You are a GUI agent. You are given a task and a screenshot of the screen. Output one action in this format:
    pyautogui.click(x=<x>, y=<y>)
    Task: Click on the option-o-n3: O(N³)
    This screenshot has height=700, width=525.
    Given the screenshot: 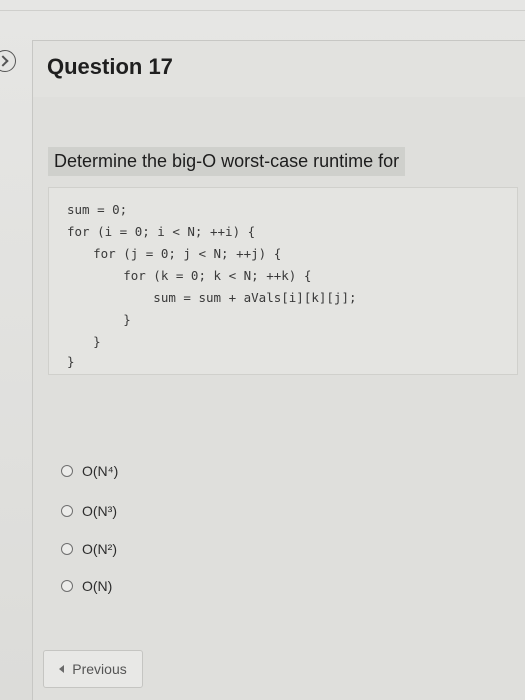 What is the action you would take?
    pyautogui.click(x=89, y=511)
    